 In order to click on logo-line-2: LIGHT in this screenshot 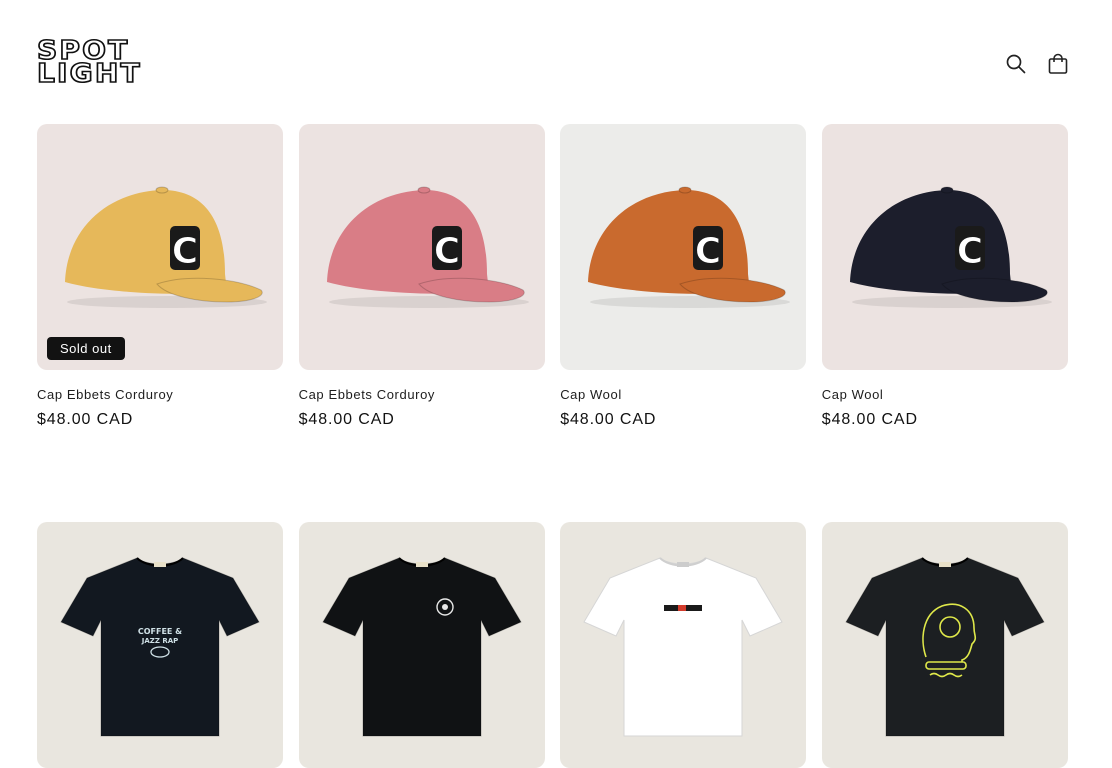, I will do `click(89, 74)`.